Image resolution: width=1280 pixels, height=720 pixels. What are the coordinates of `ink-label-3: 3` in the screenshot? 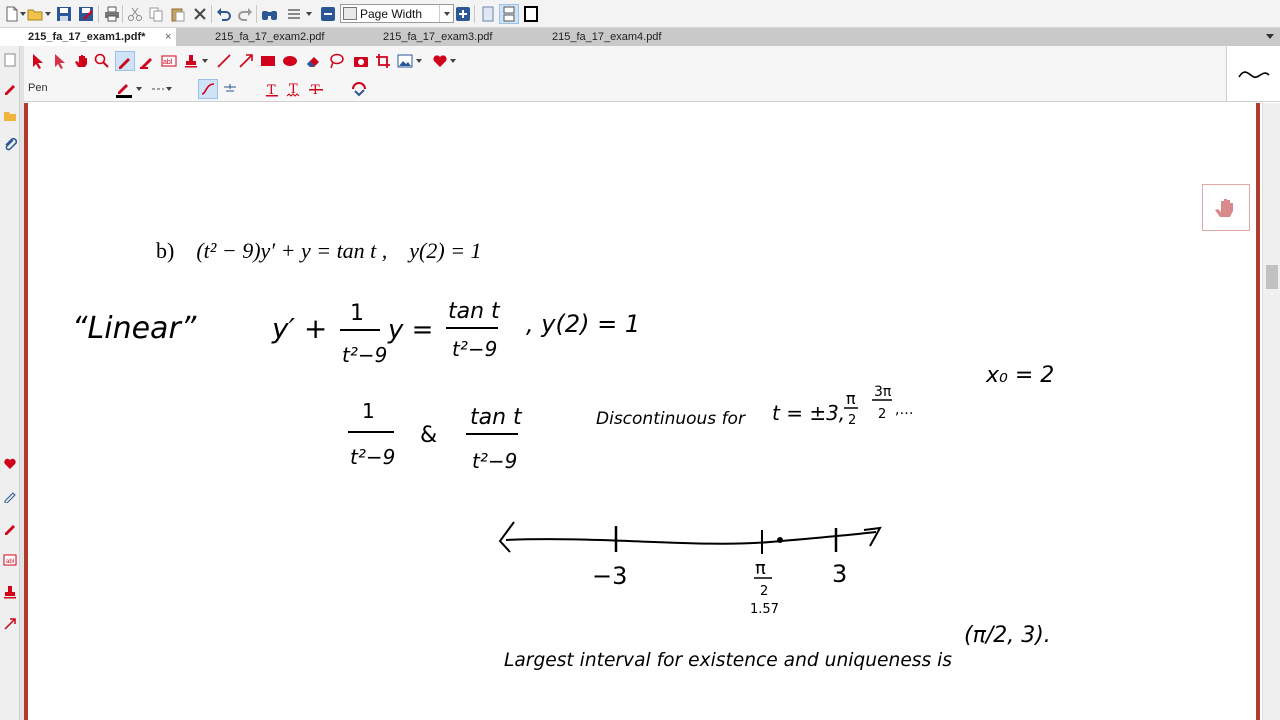 It's located at (839, 574).